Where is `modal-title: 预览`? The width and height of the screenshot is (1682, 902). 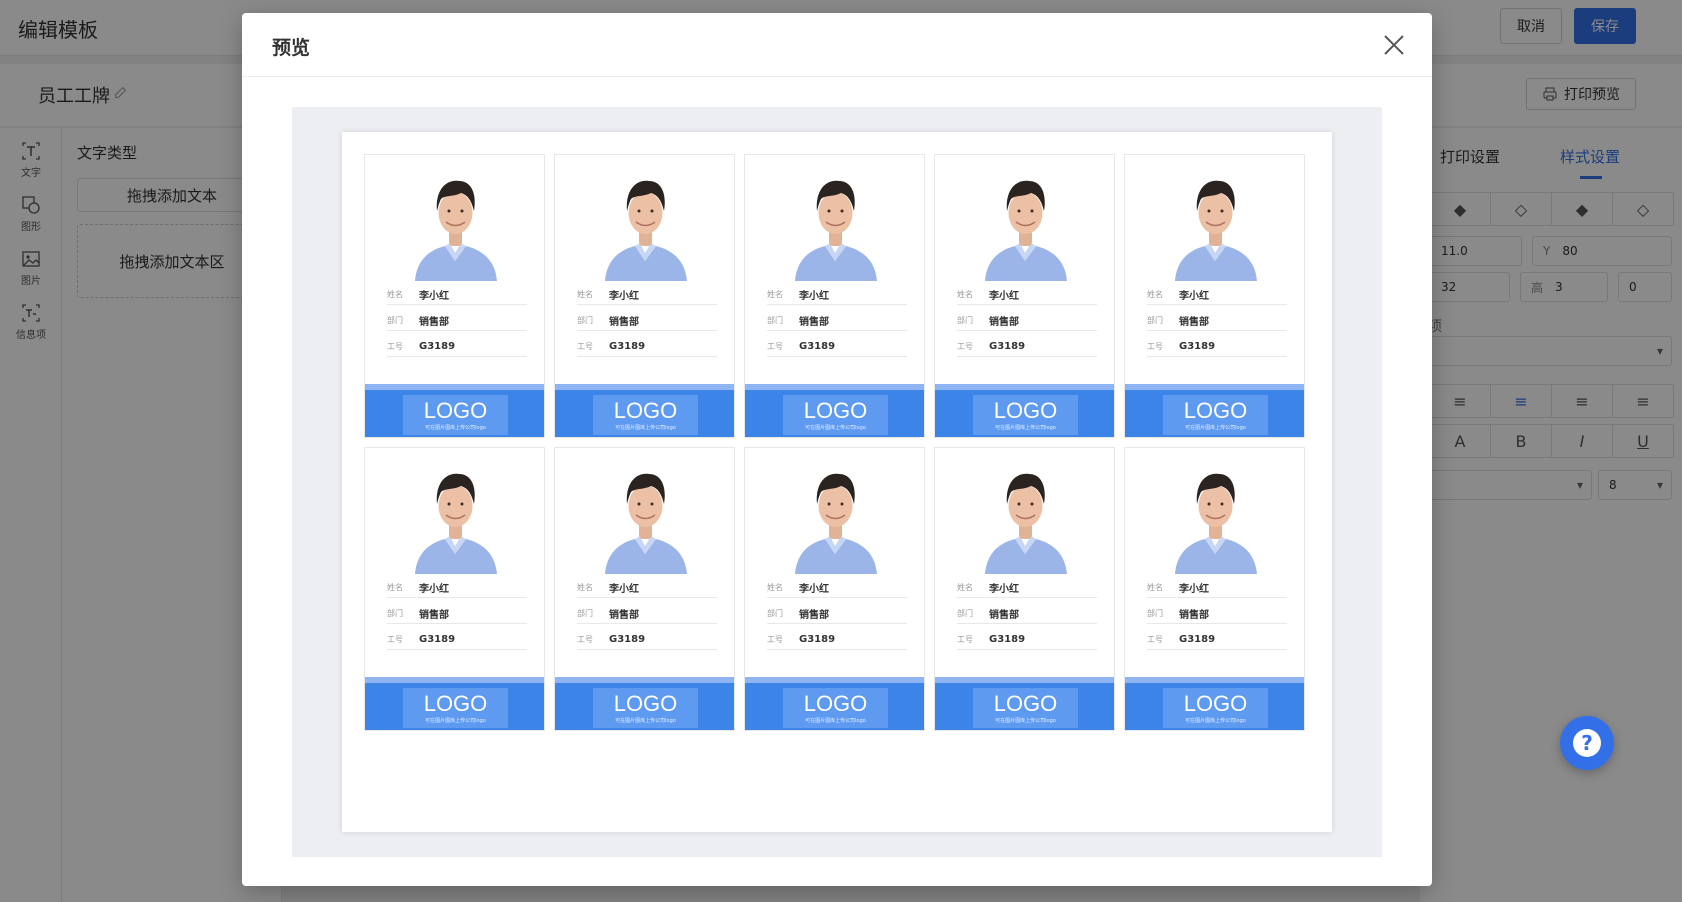 modal-title: 预览 is located at coordinates (291, 48).